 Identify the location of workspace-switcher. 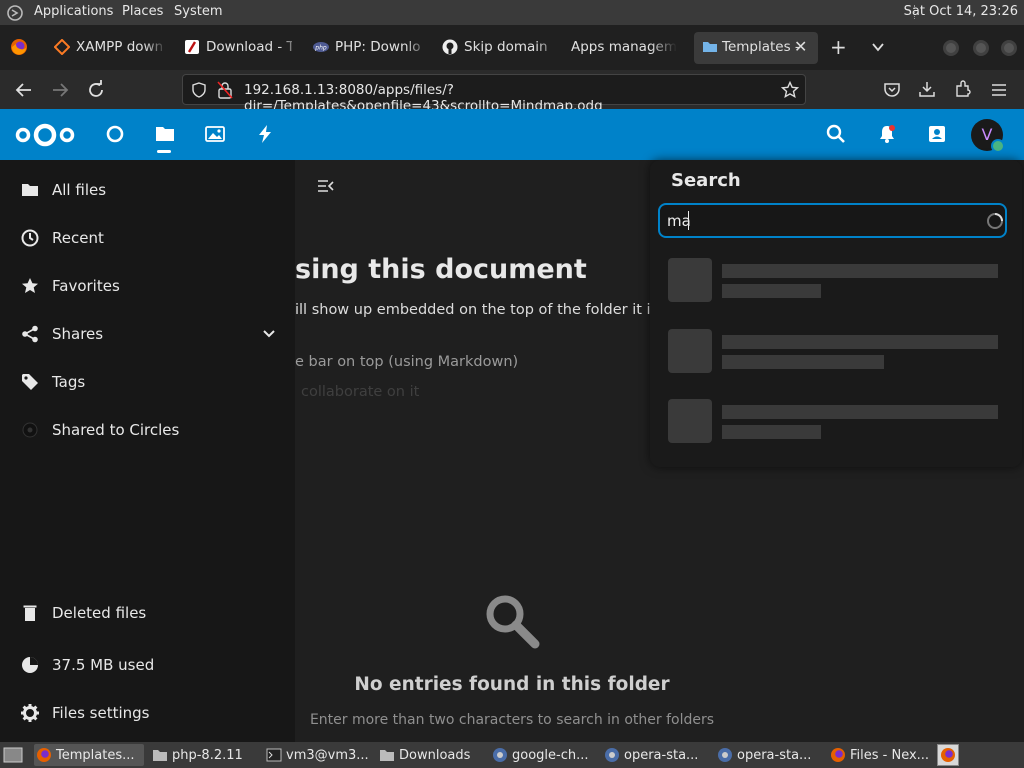
(948, 755).